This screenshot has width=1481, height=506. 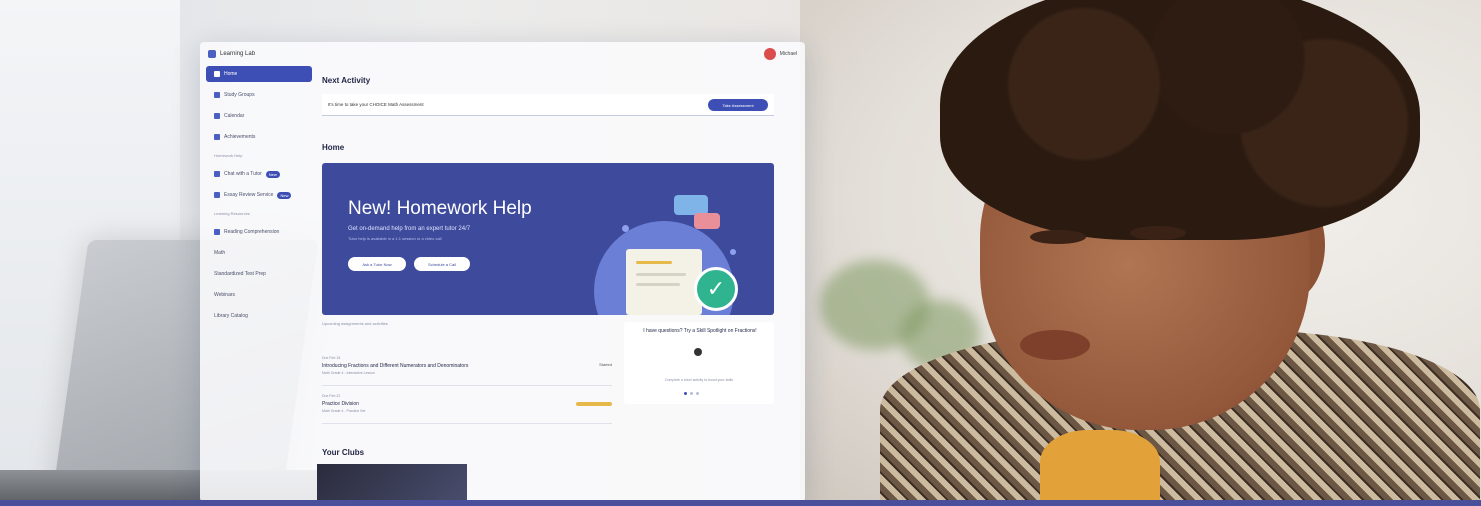 What do you see at coordinates (217, 137) in the screenshot?
I see `trophy-icon` at bounding box center [217, 137].